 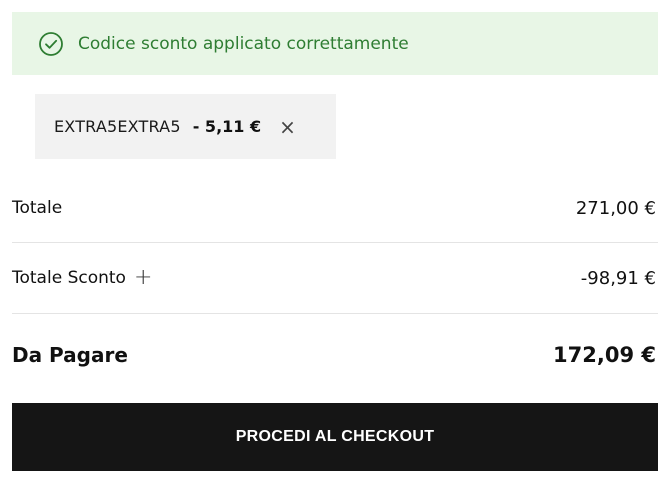 What do you see at coordinates (335, 208) in the screenshot?
I see `total-row: Totale 271,00 €` at bounding box center [335, 208].